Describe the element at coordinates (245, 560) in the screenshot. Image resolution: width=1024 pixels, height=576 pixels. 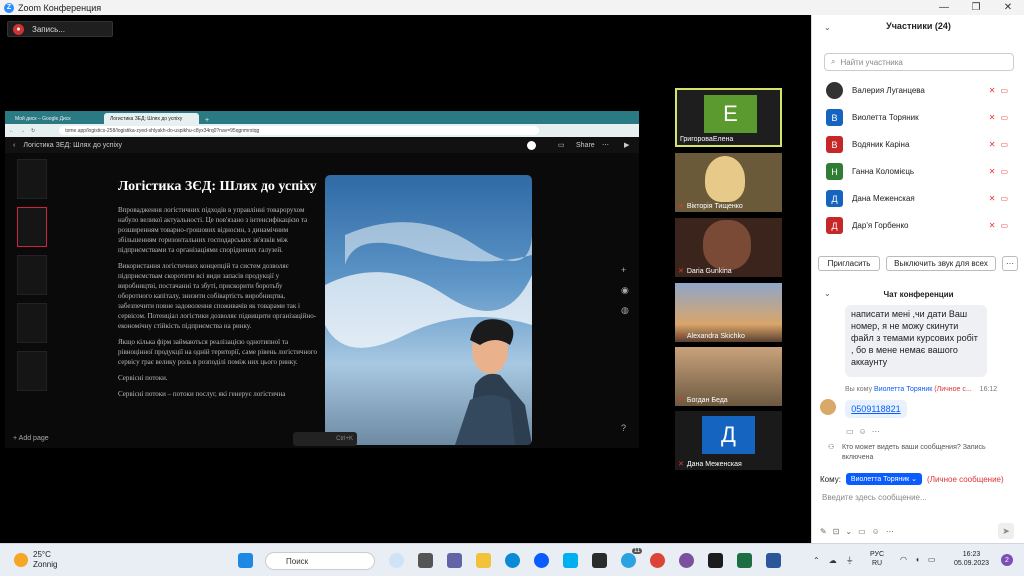
I see `start-icon` at that location.